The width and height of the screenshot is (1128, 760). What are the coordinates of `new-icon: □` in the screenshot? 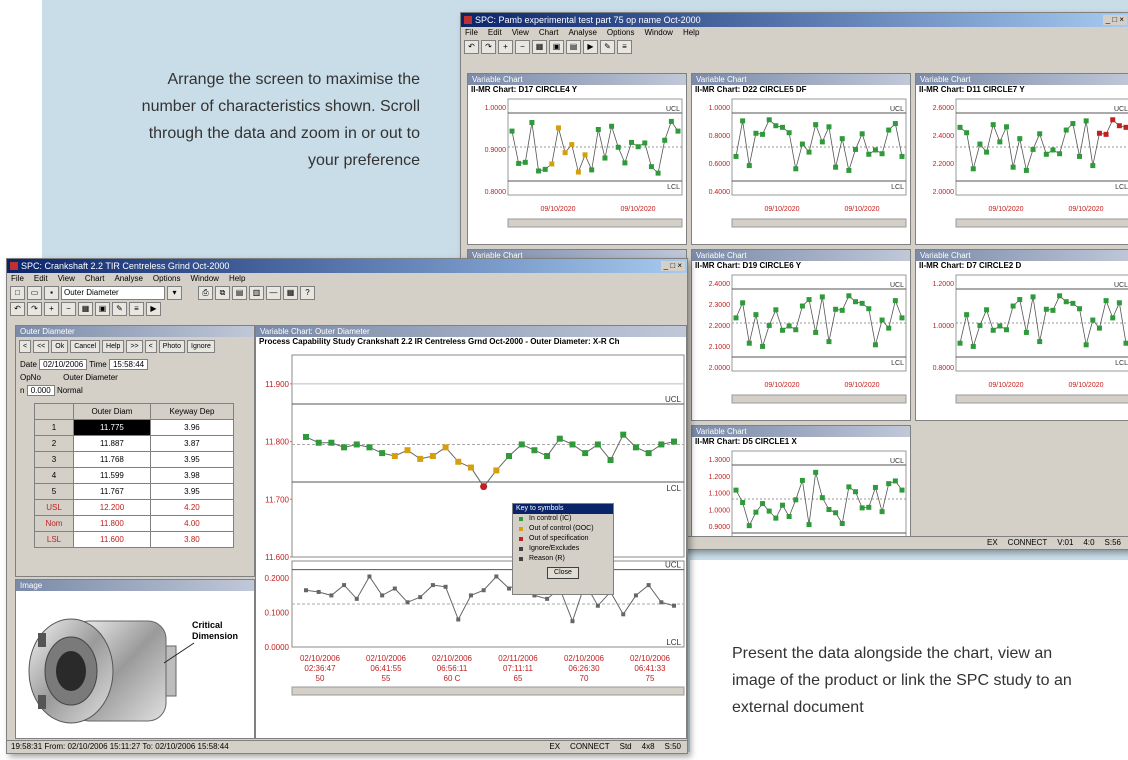 It's located at (17, 293).